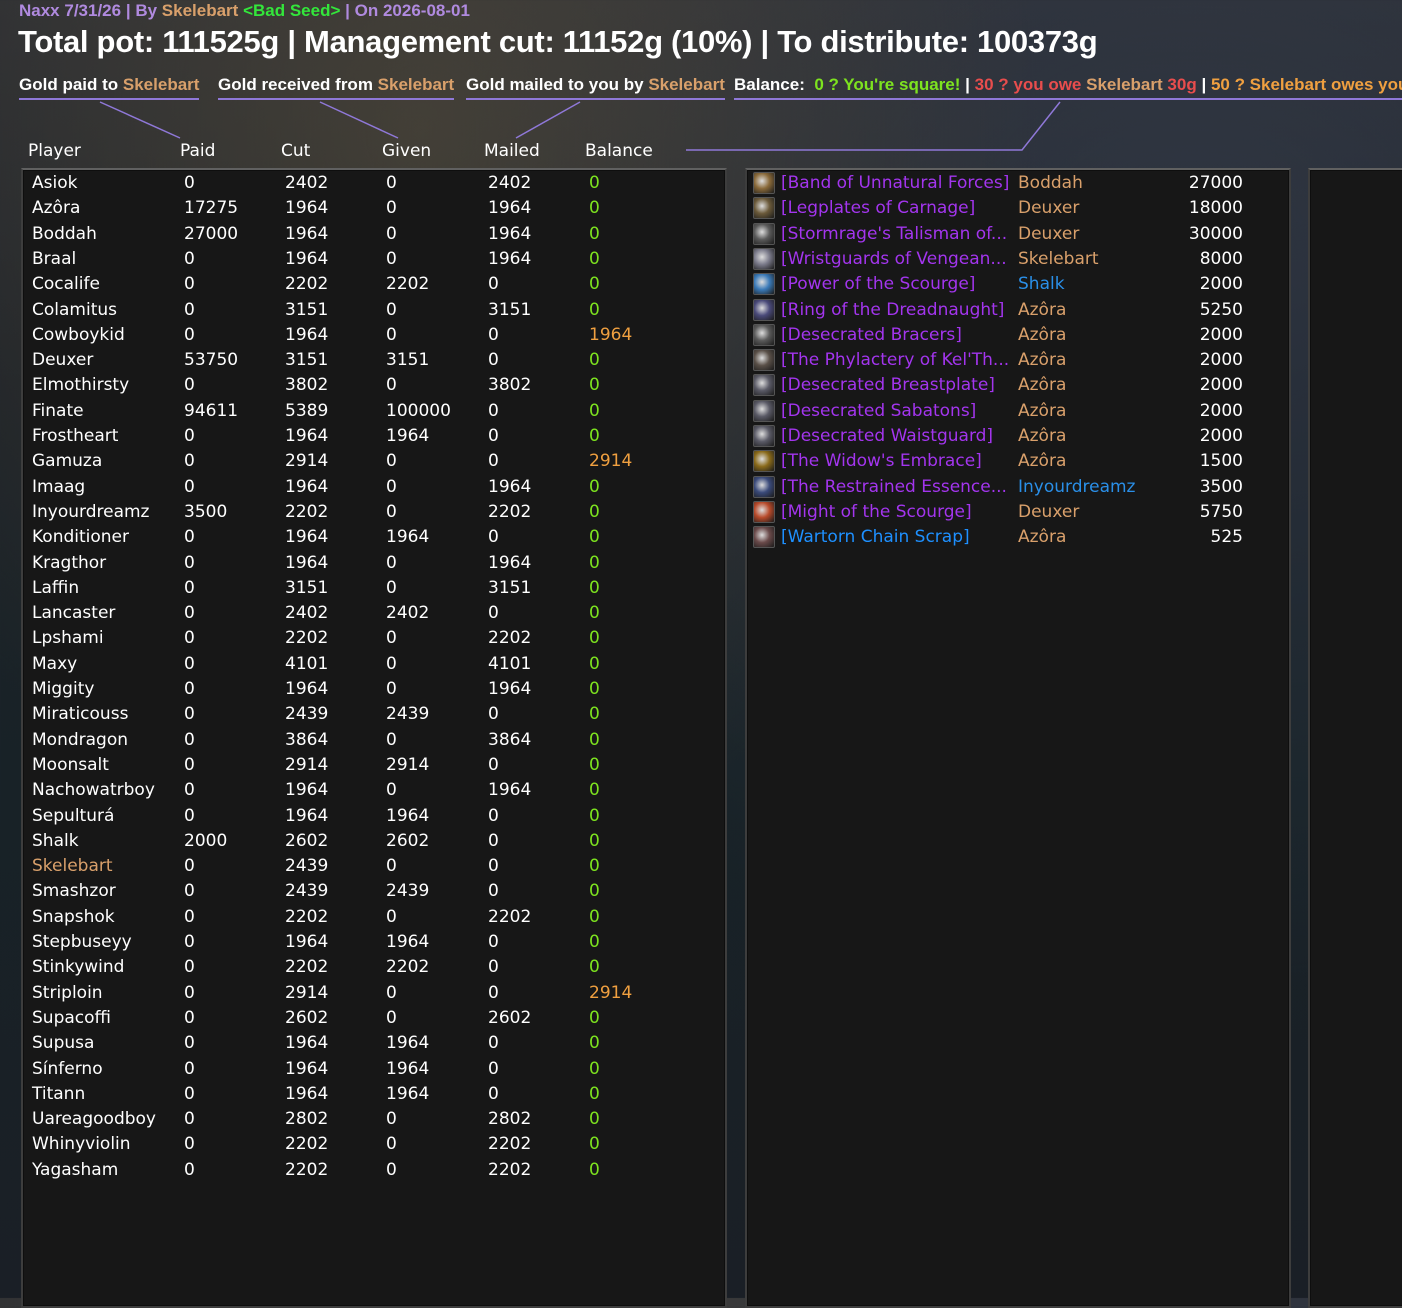  What do you see at coordinates (764, 537) in the screenshot?
I see `chain-scrap-icon` at bounding box center [764, 537].